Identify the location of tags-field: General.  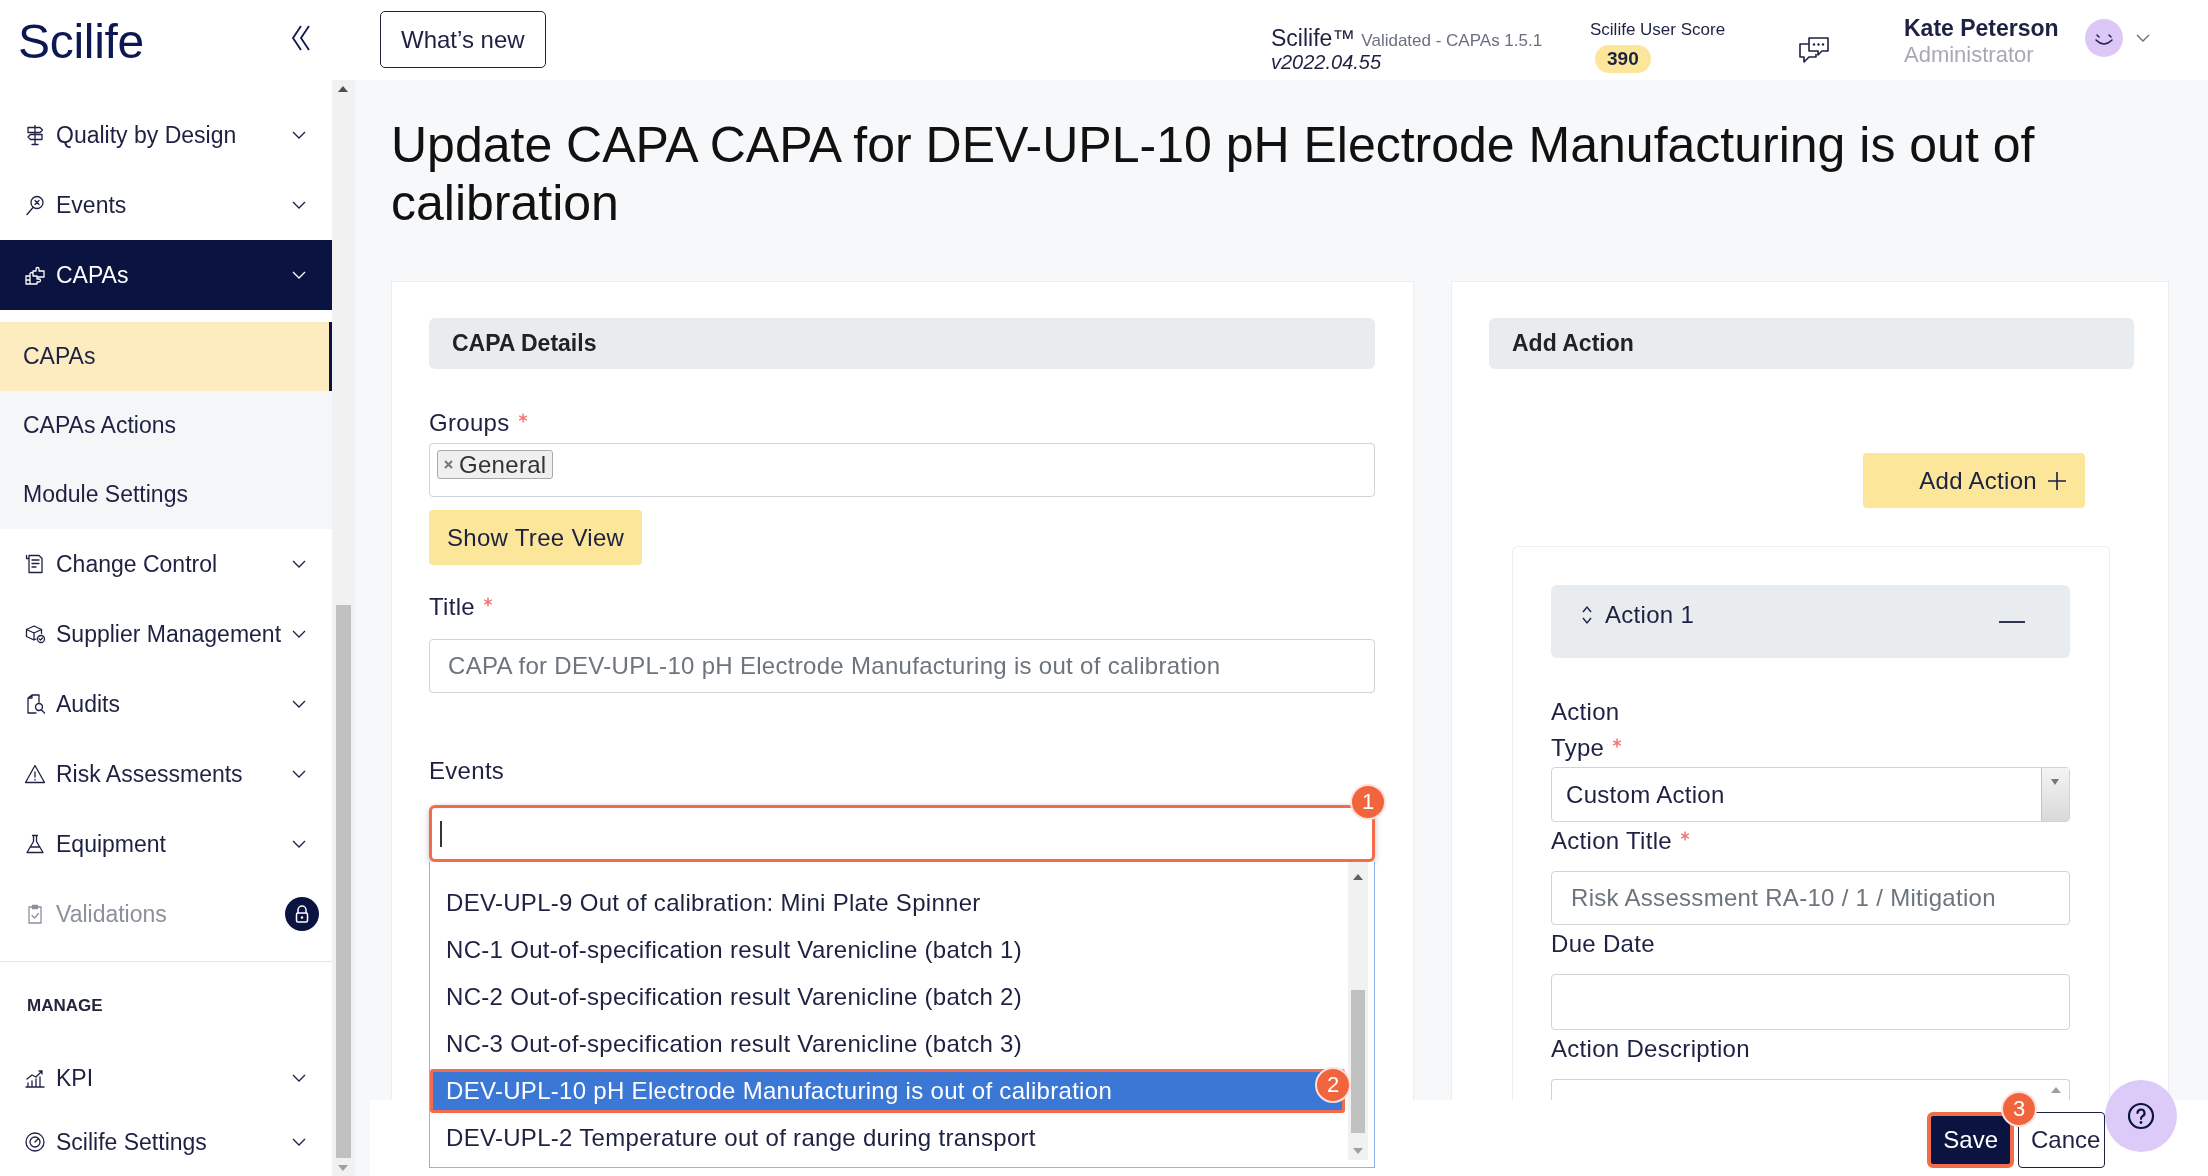
(902, 470).